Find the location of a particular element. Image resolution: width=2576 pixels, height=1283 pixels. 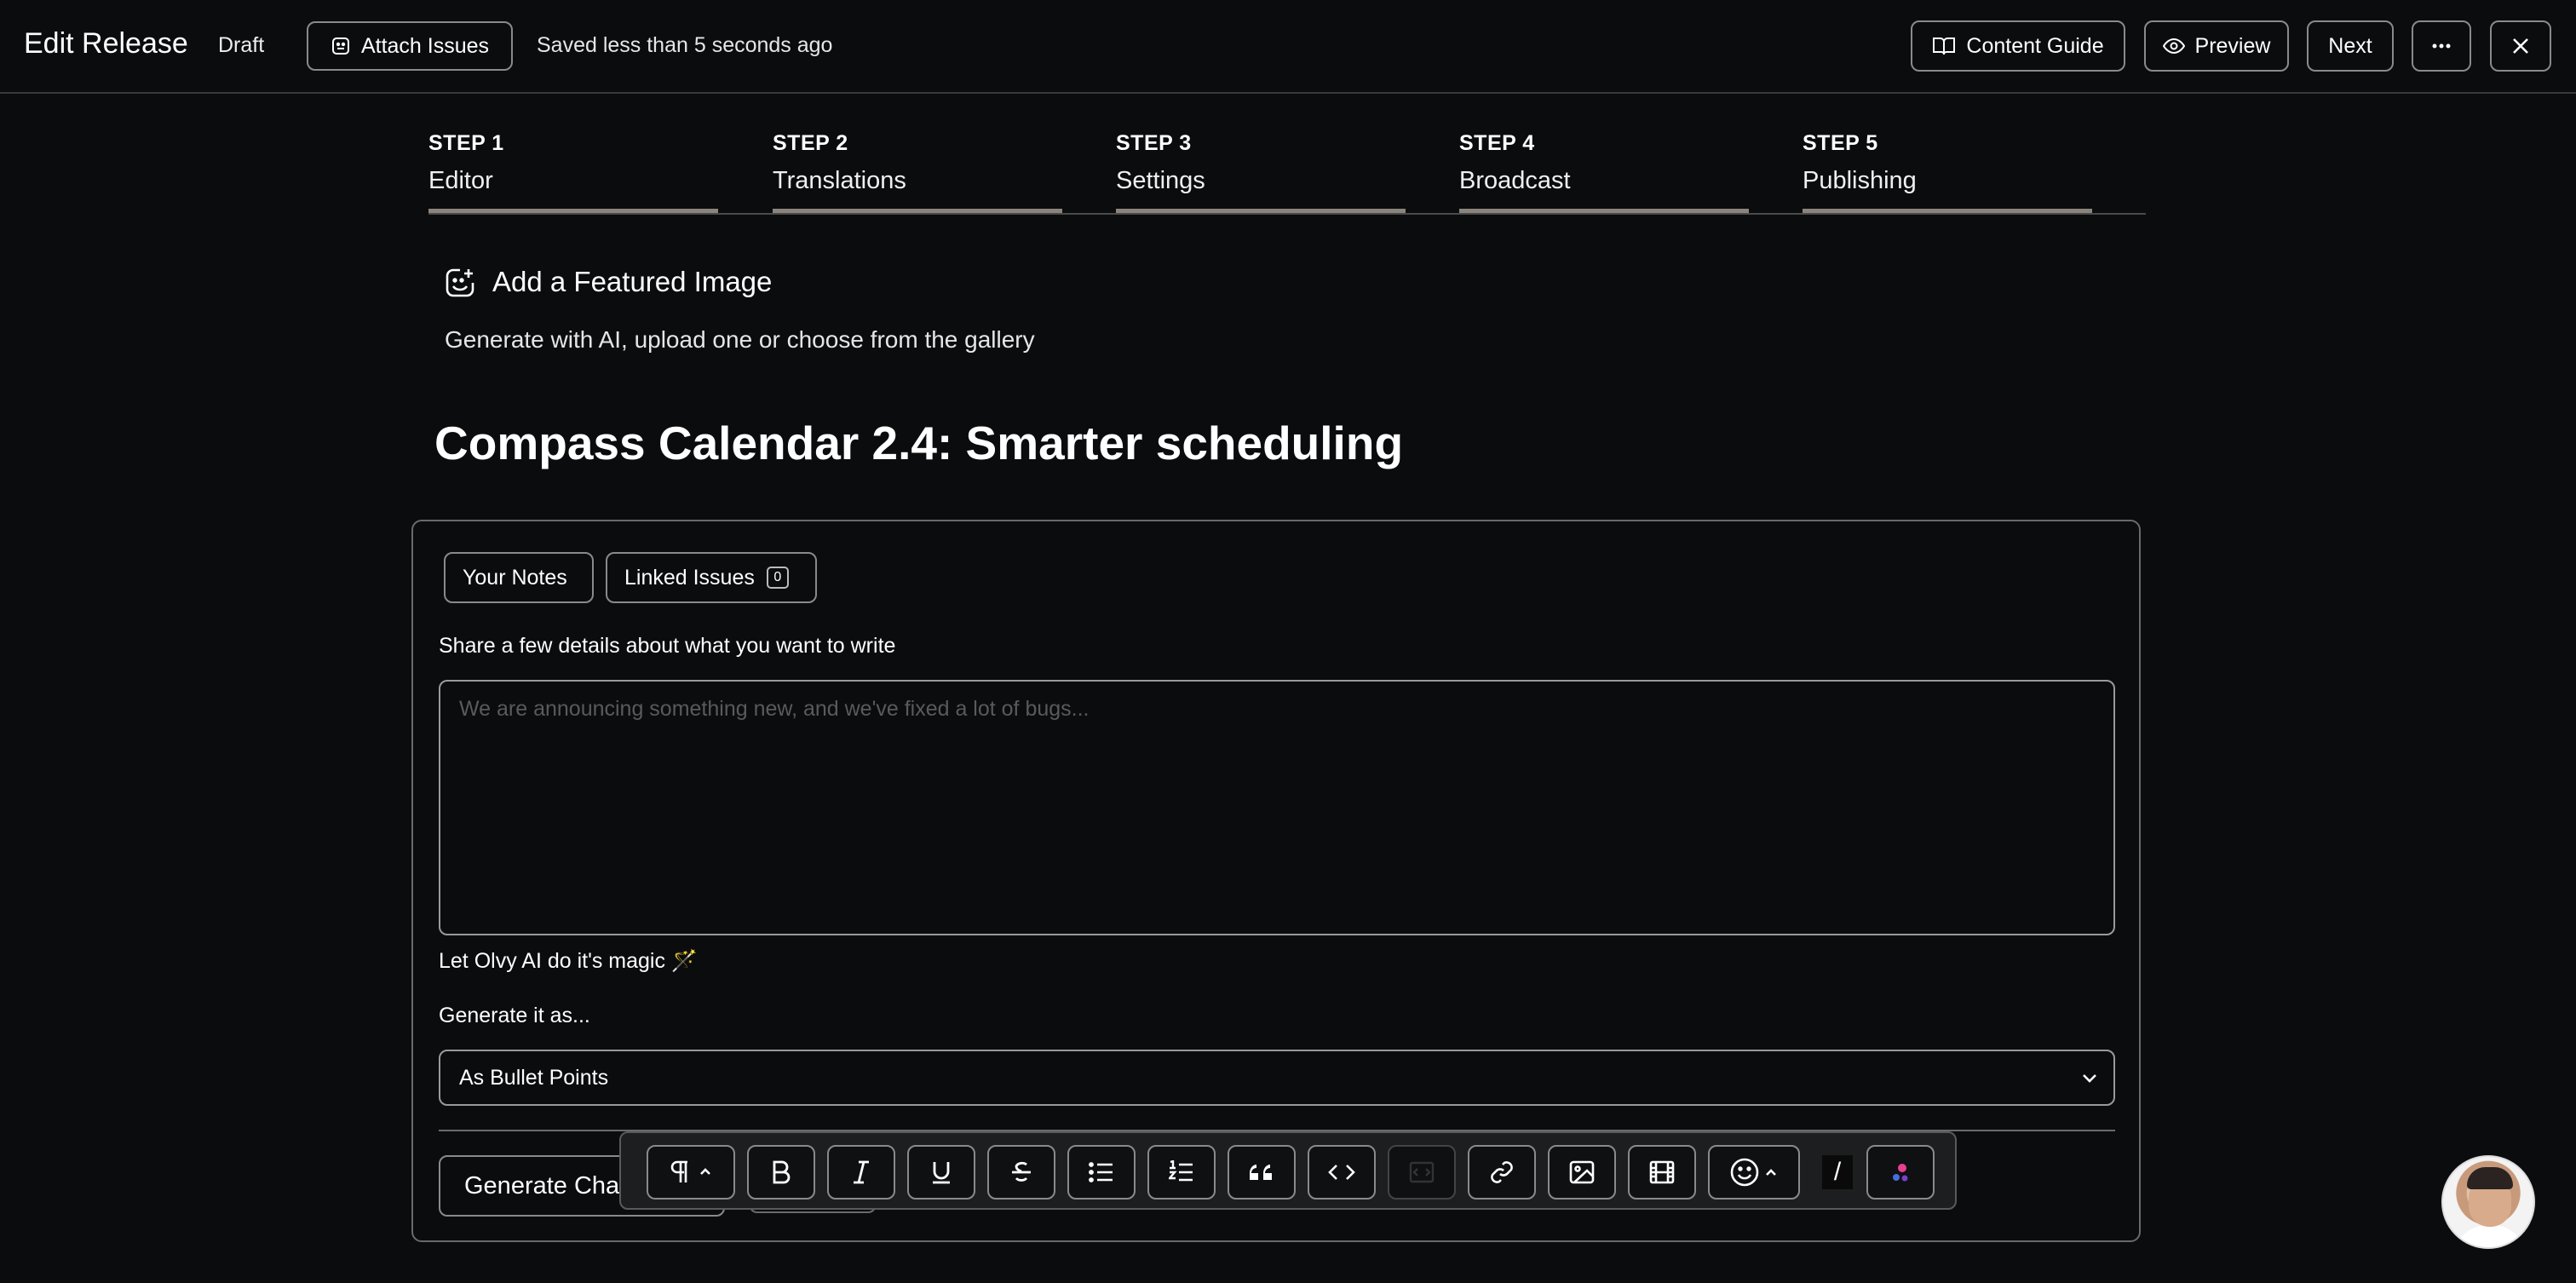

step-number: STEP 1 is located at coordinates (466, 143).